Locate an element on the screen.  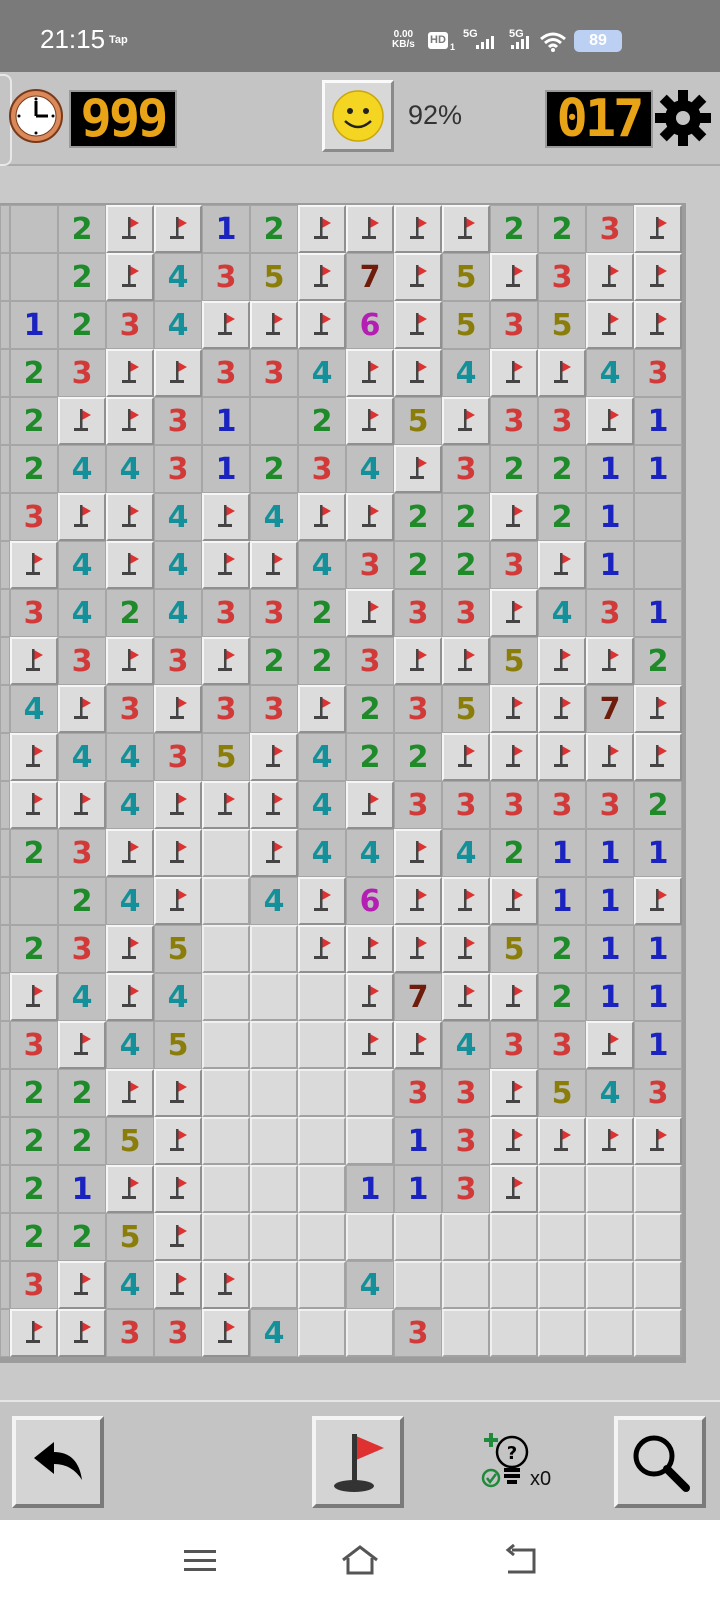
number-cell: 7 is located at coordinates (370, 277).